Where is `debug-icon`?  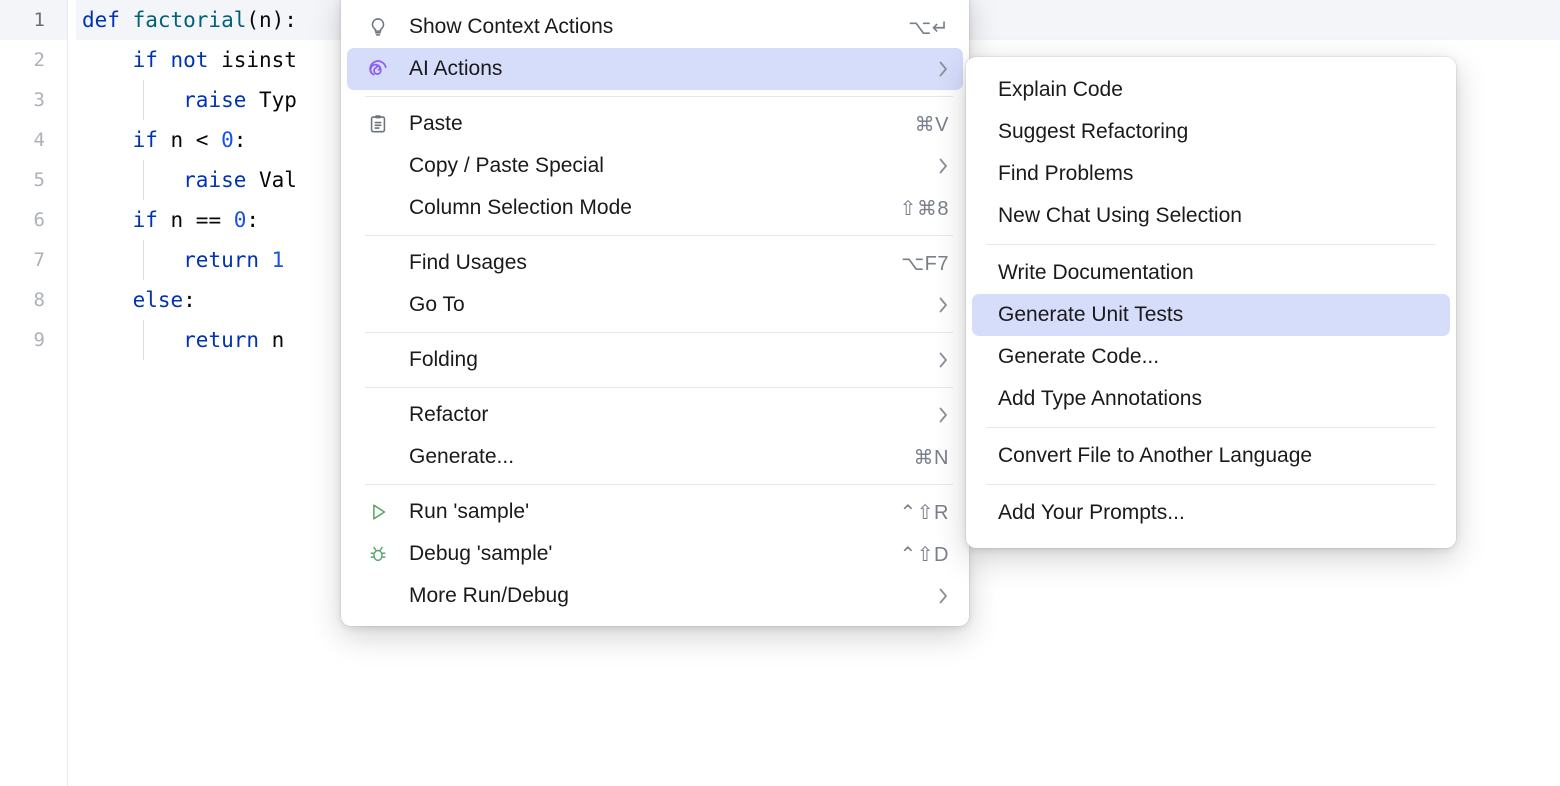
debug-icon is located at coordinates (378, 554).